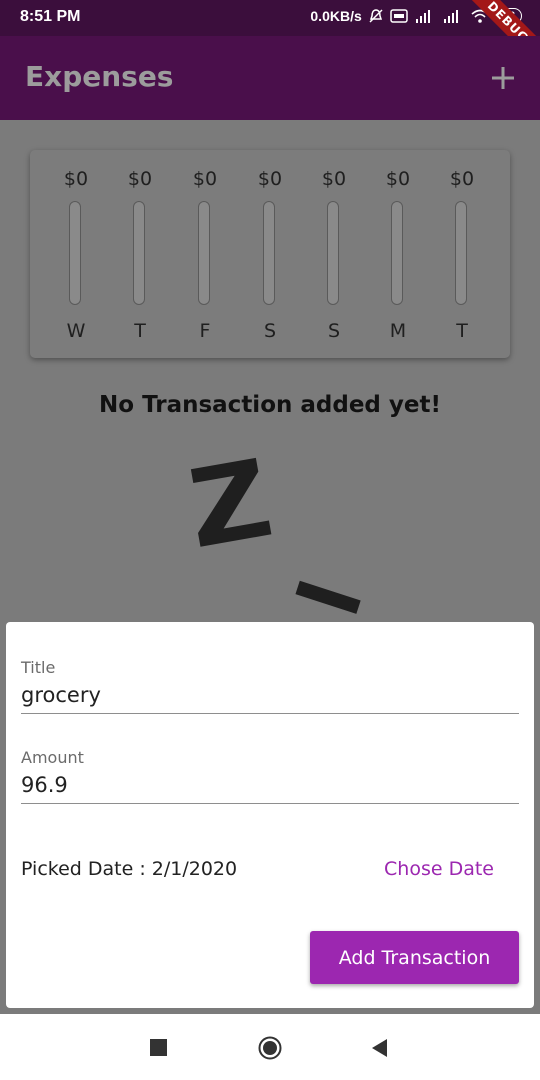 The height and width of the screenshot is (1080, 540). I want to click on status-time: 8:51 PM, so click(50, 16).